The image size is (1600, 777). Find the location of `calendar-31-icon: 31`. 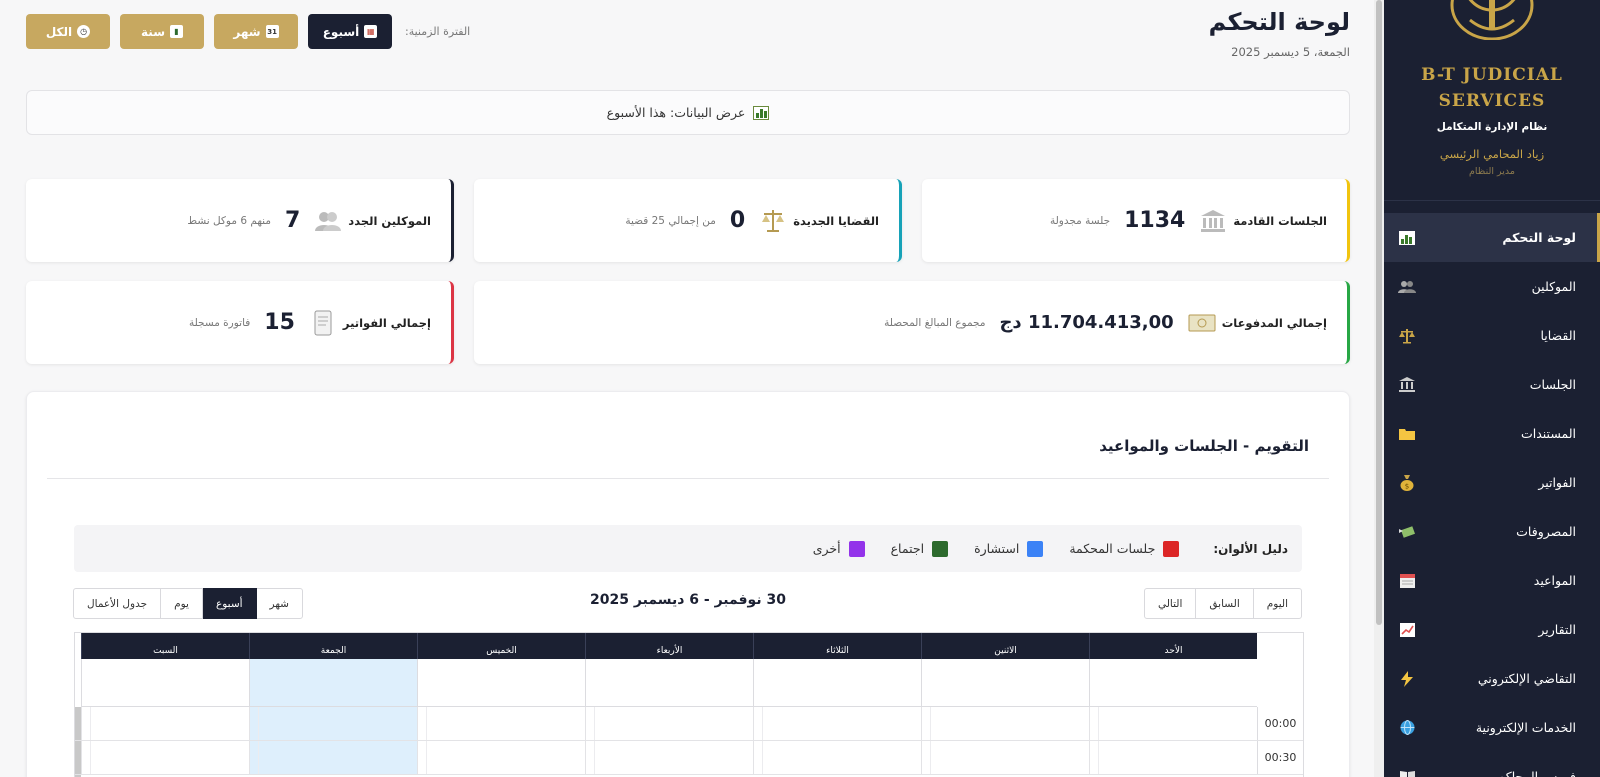

calendar-31-icon: 31 is located at coordinates (272, 31).